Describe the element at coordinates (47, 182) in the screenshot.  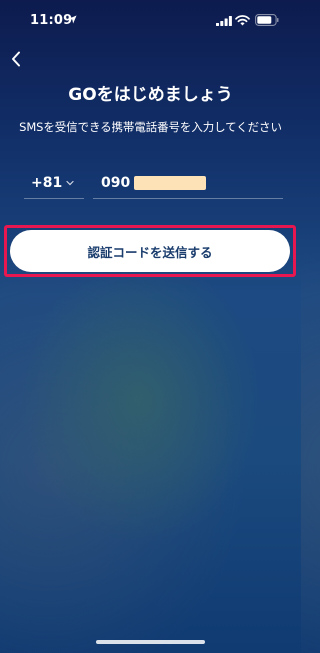
I see `country-code-value: +81` at that location.